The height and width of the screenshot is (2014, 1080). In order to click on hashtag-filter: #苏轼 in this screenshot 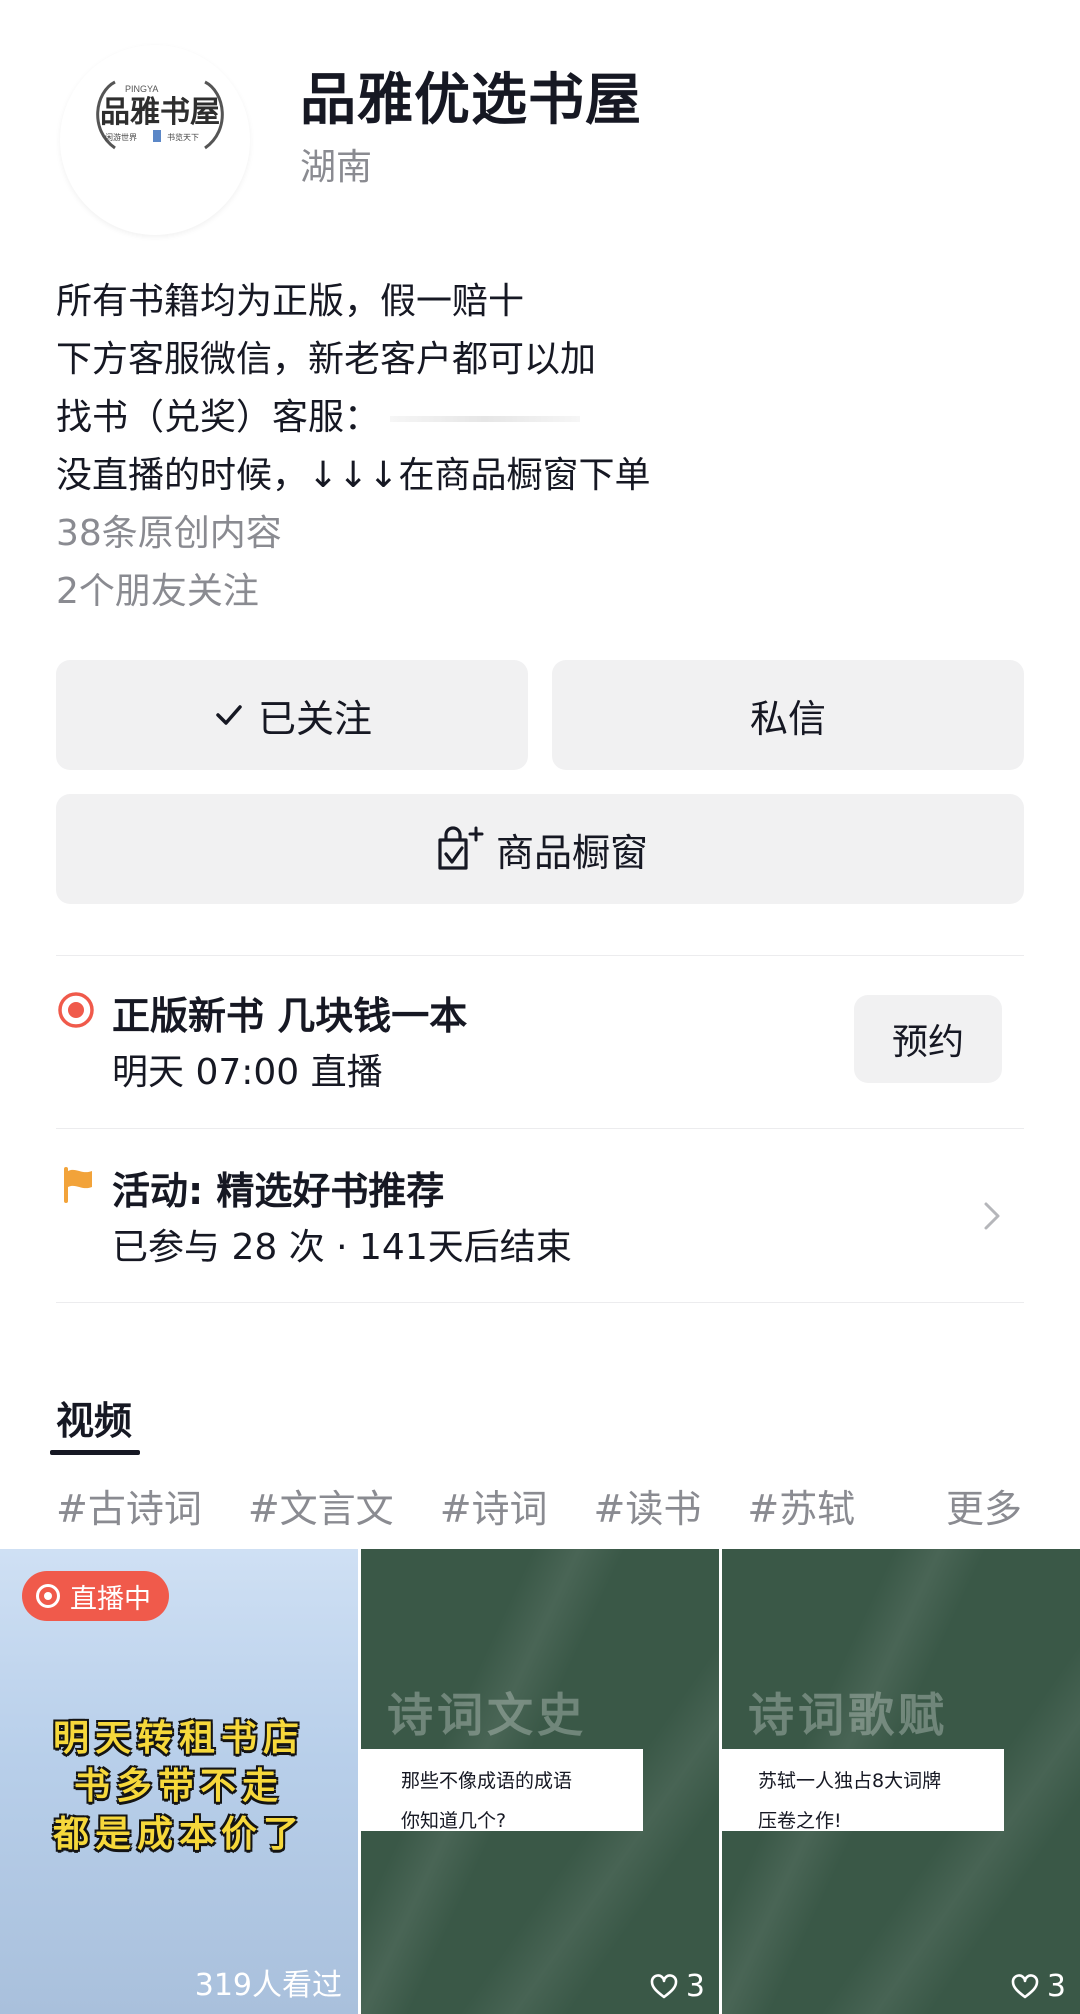, I will do `click(801, 1505)`.